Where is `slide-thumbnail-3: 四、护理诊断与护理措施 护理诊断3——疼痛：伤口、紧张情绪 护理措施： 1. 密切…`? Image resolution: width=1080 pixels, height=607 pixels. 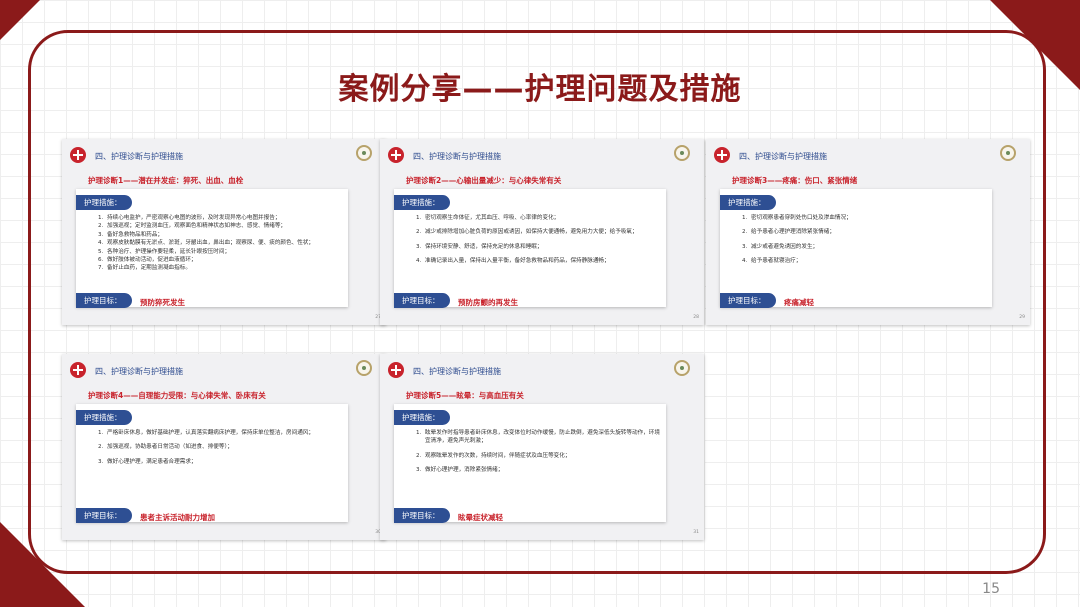 slide-thumbnail-3: 四、护理诊断与护理措施 护理诊断3——疼痛：伤口、紧张情绪 护理措施： 1. 密切… is located at coordinates (868, 232).